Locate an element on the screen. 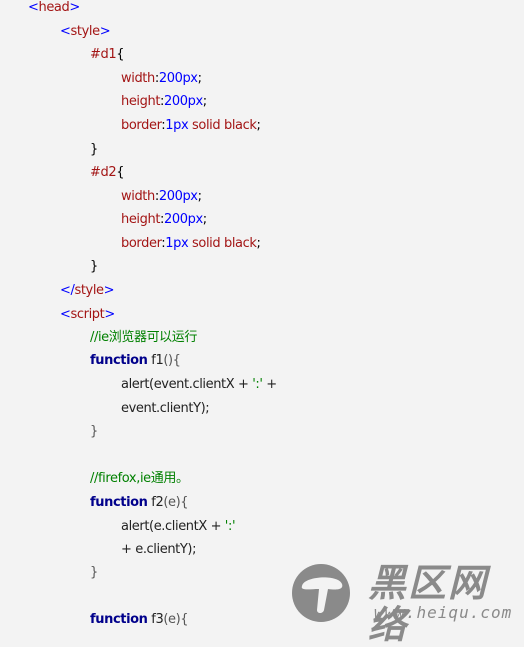 This screenshot has width=524, height=647. code-line-d2-height: height:200px; is located at coordinates (164, 219).